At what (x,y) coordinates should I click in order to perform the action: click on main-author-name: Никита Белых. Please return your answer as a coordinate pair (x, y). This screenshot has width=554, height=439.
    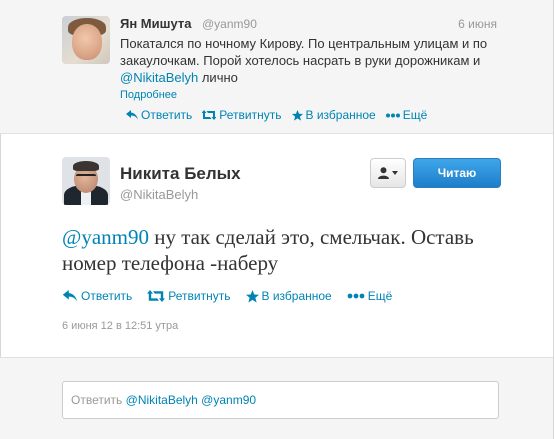
    Looking at the image, I should click on (180, 174).